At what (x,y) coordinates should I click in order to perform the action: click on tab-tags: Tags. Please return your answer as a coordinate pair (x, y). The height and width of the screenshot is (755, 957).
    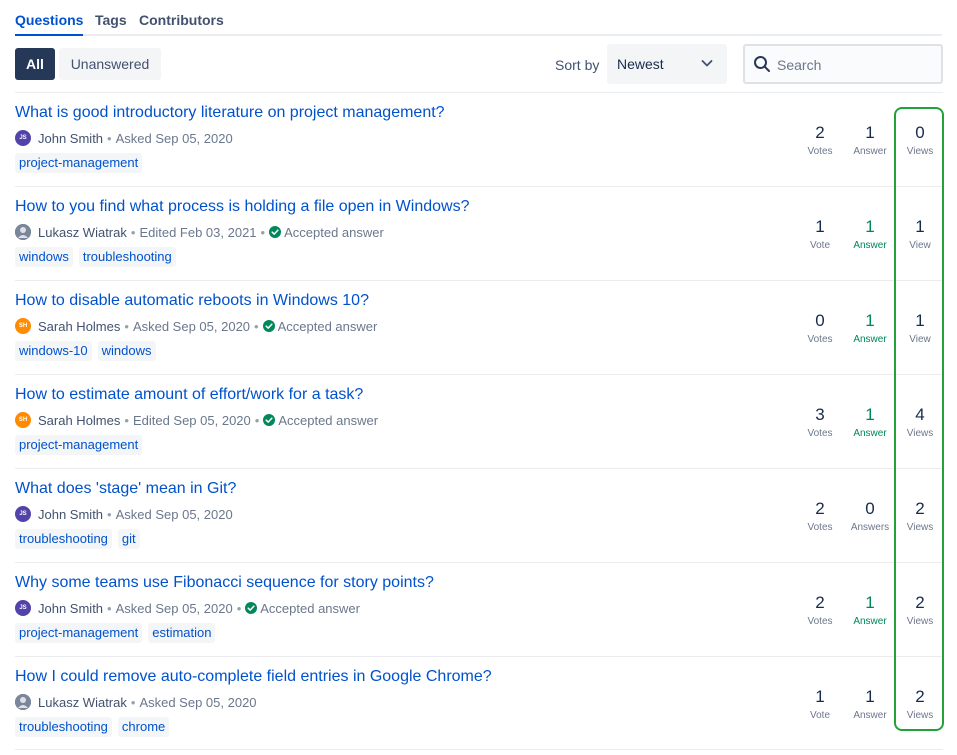
    Looking at the image, I should click on (111, 24).